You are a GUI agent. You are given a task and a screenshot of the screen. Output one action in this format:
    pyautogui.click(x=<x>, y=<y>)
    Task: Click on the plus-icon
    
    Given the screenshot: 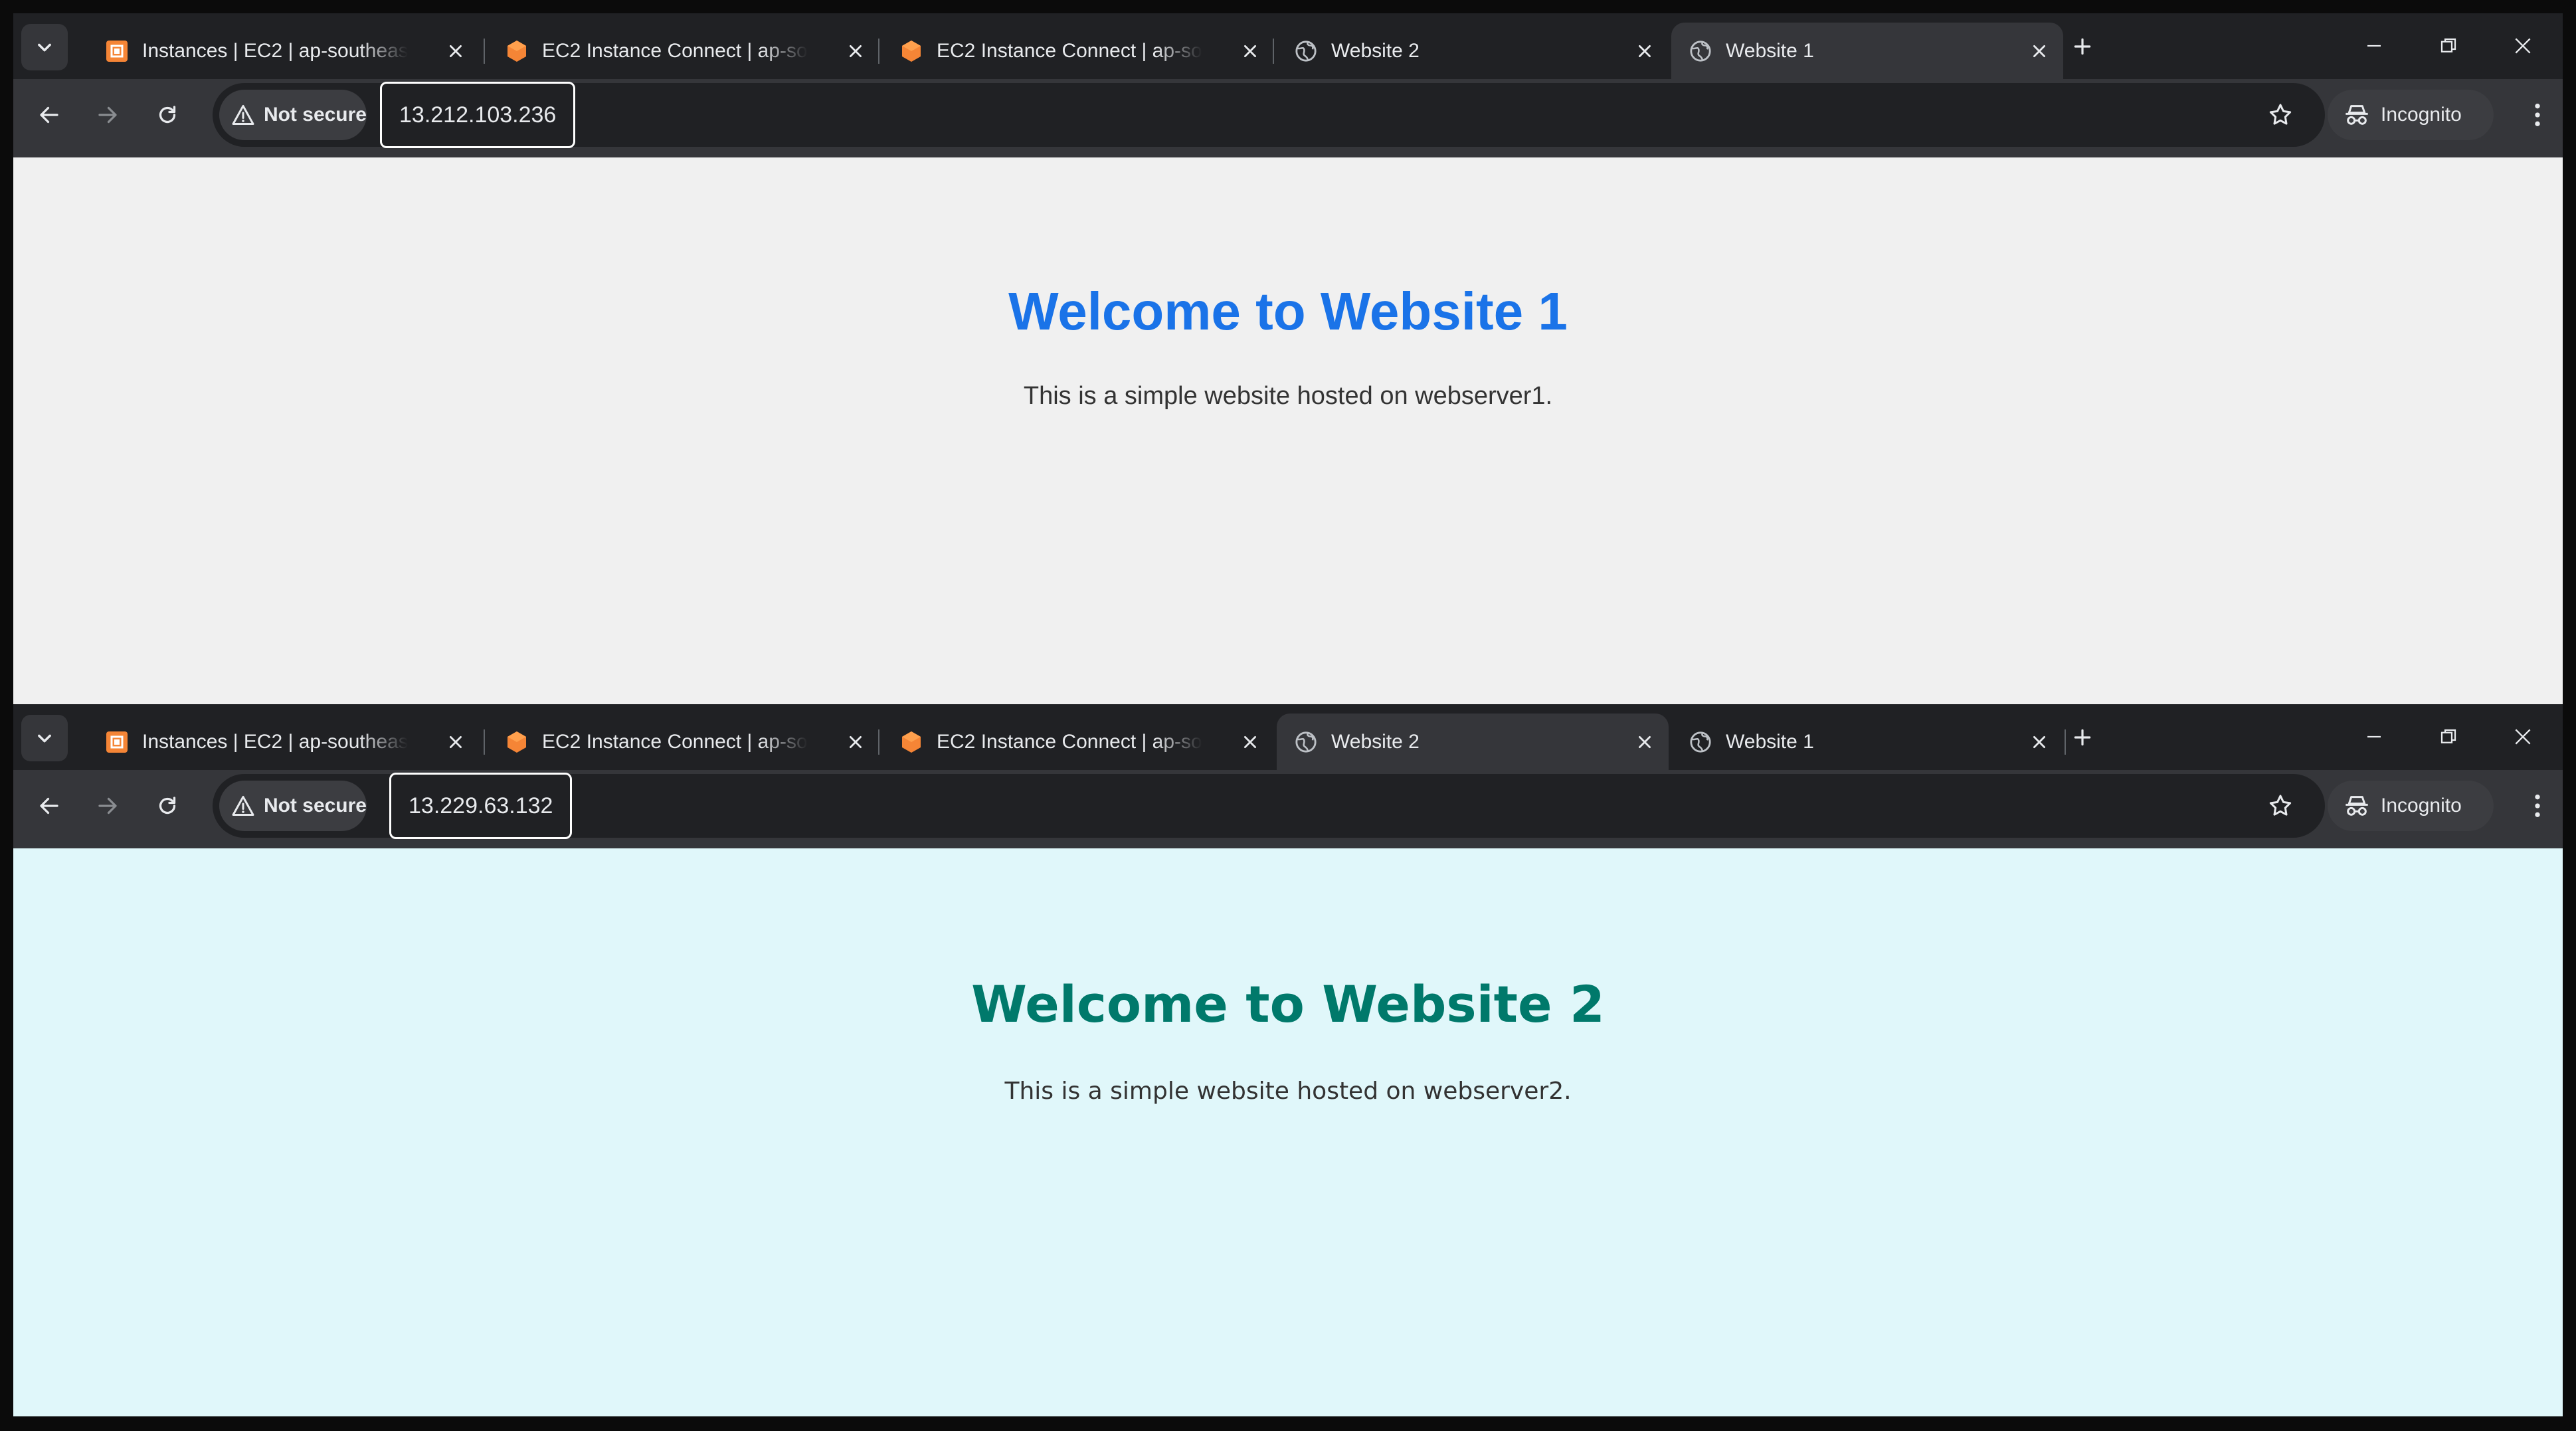 What is the action you would take?
    pyautogui.click(x=2082, y=46)
    